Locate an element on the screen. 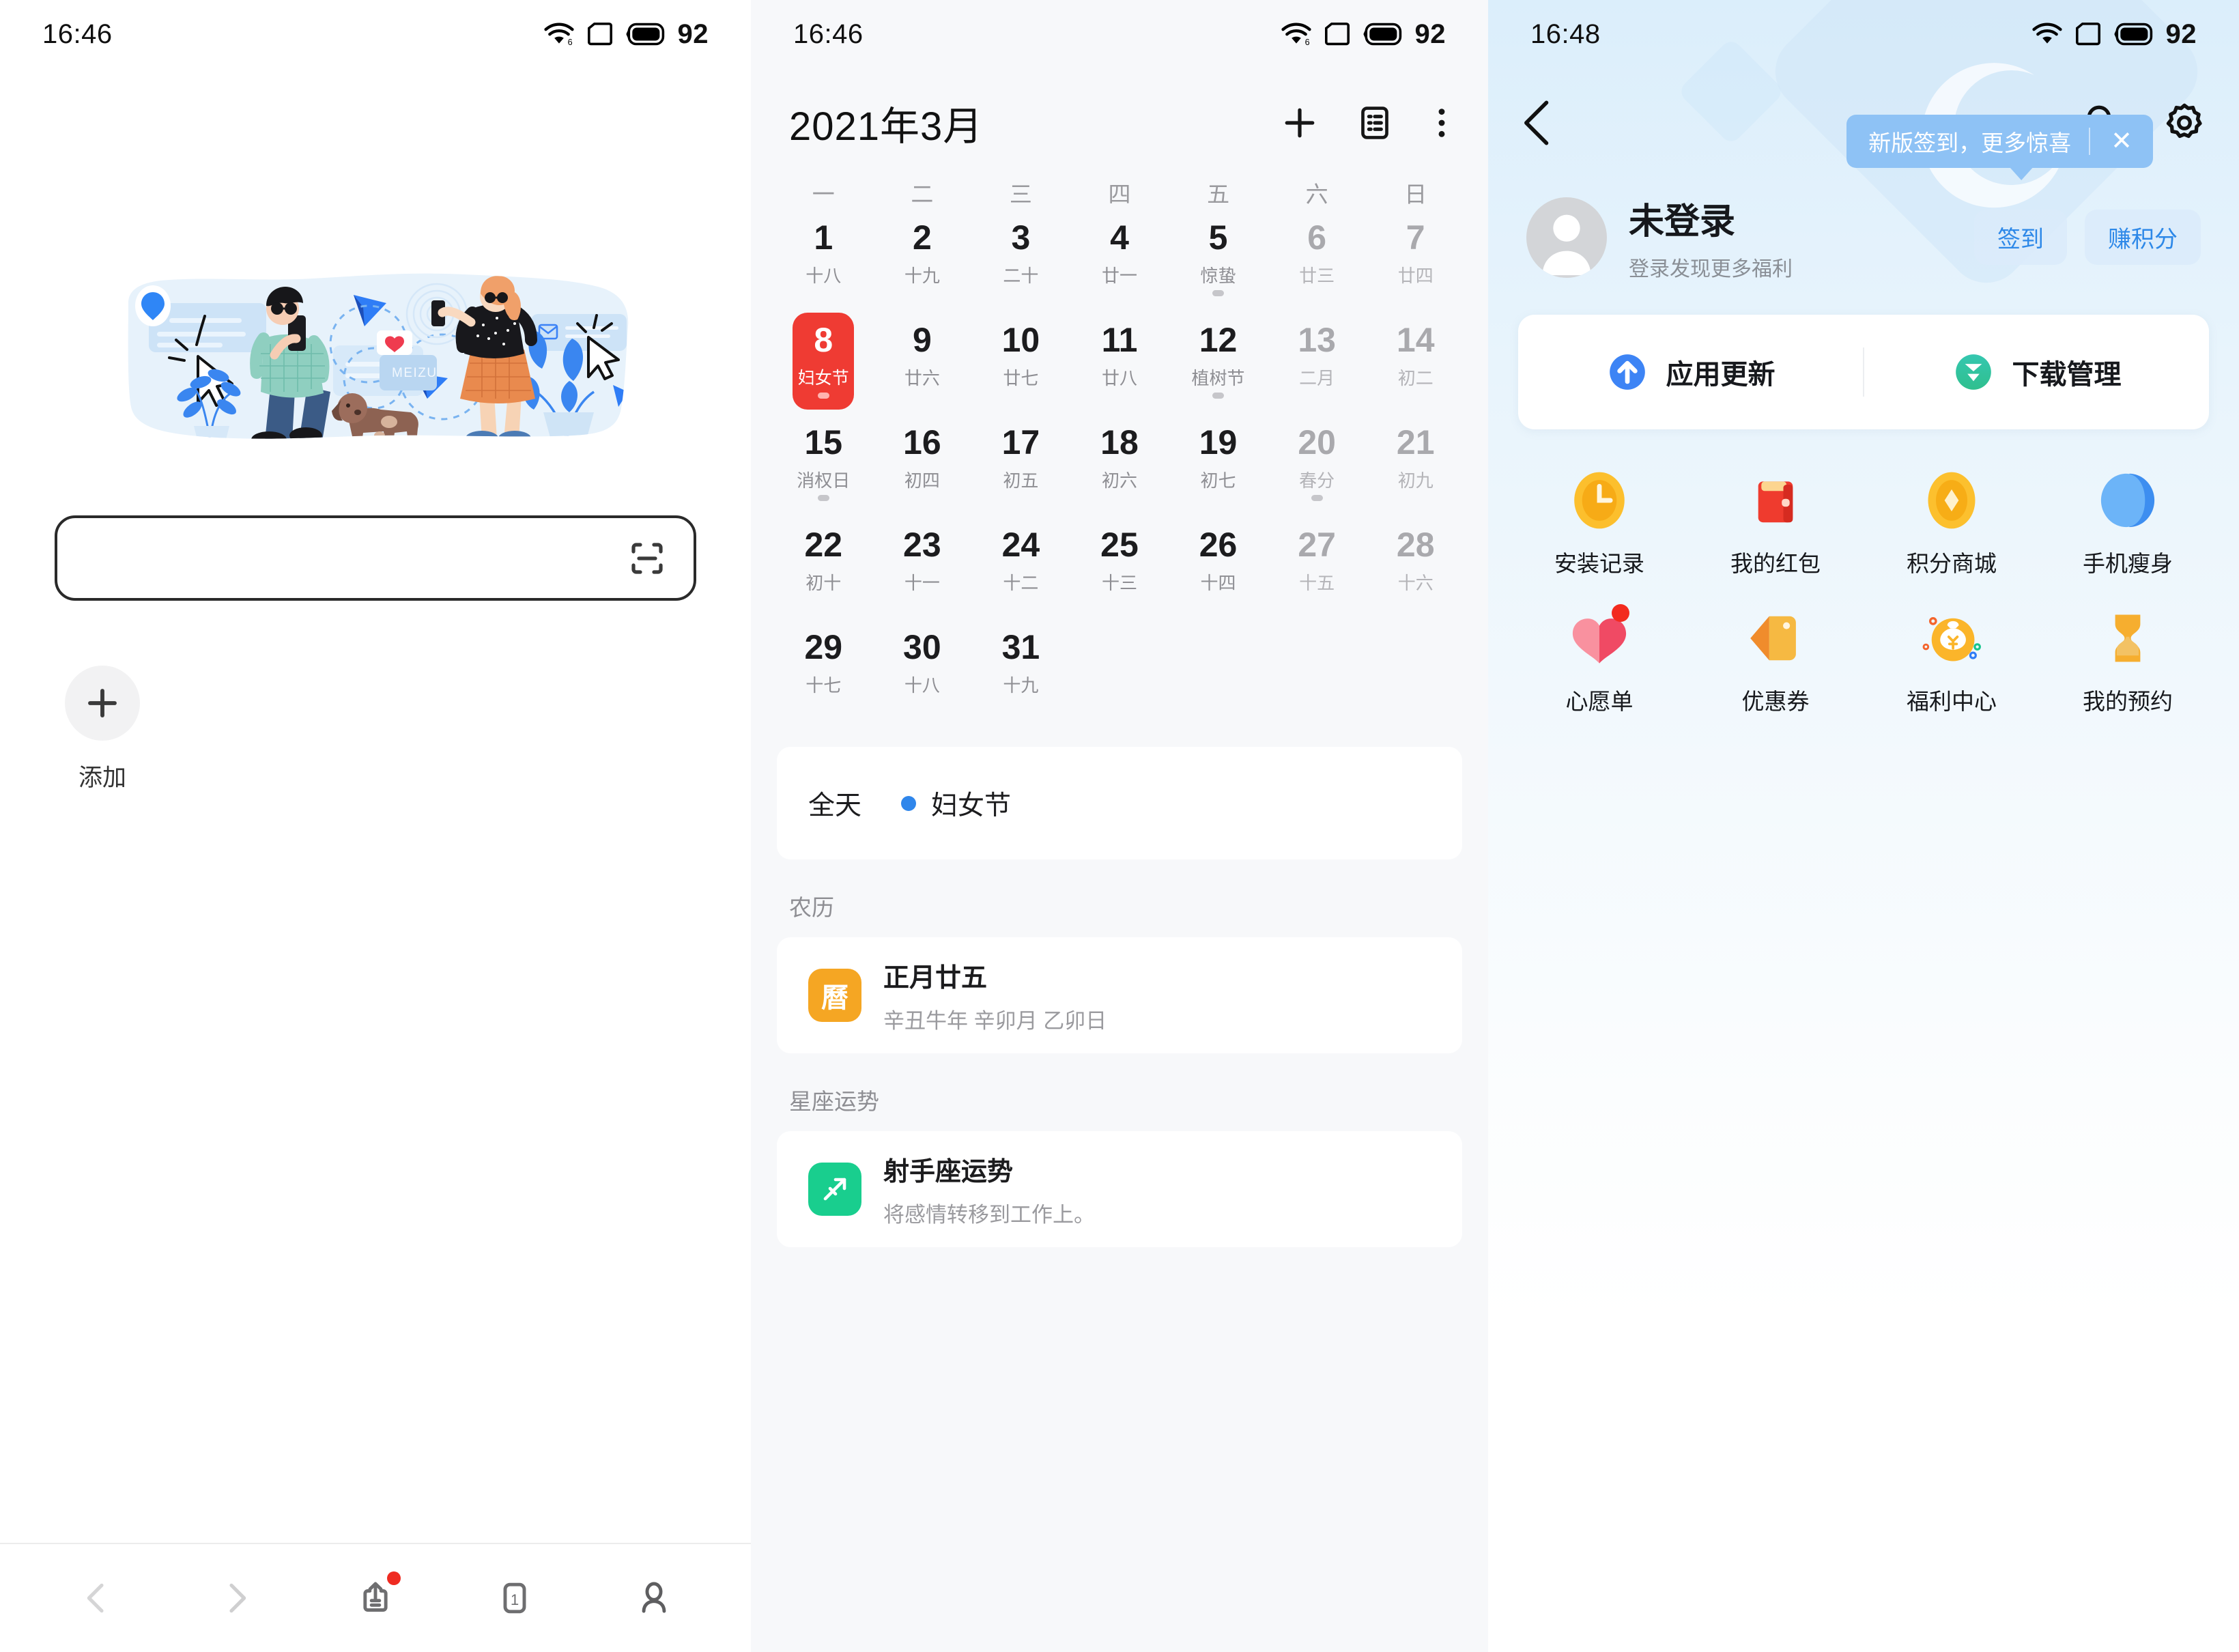 The width and height of the screenshot is (2239, 1652). profile-username: 未登录 is located at coordinates (1682, 222).